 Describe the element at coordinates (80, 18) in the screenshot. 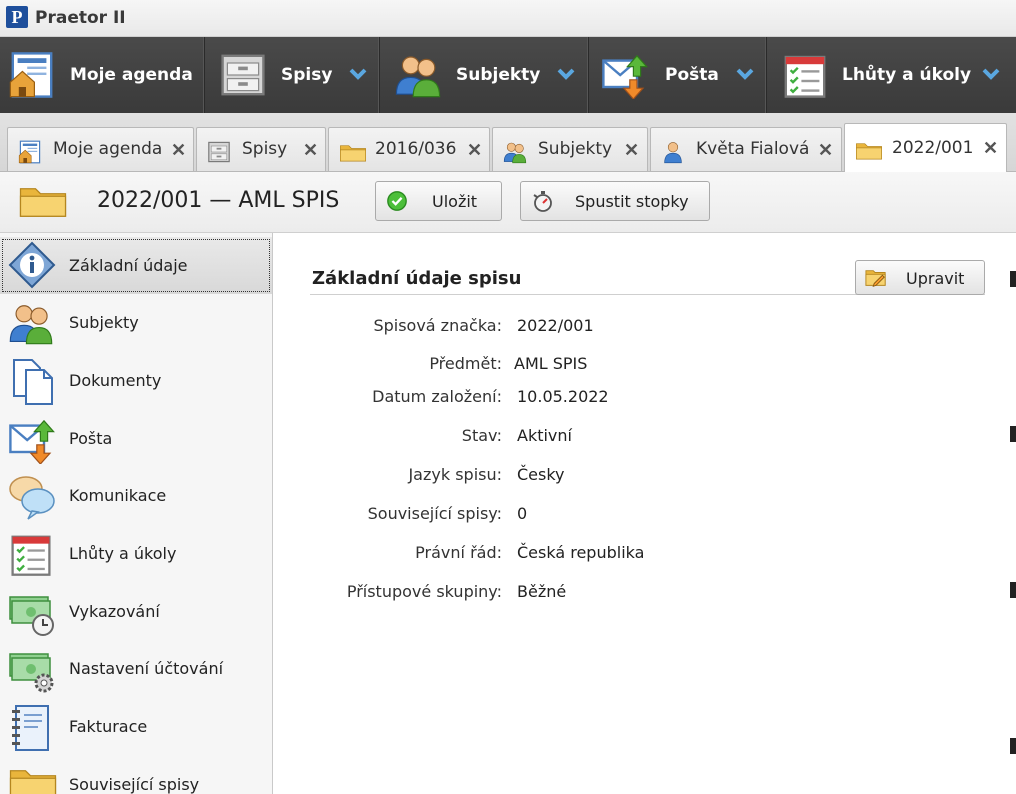

I see `app-title: Praetor II` at that location.